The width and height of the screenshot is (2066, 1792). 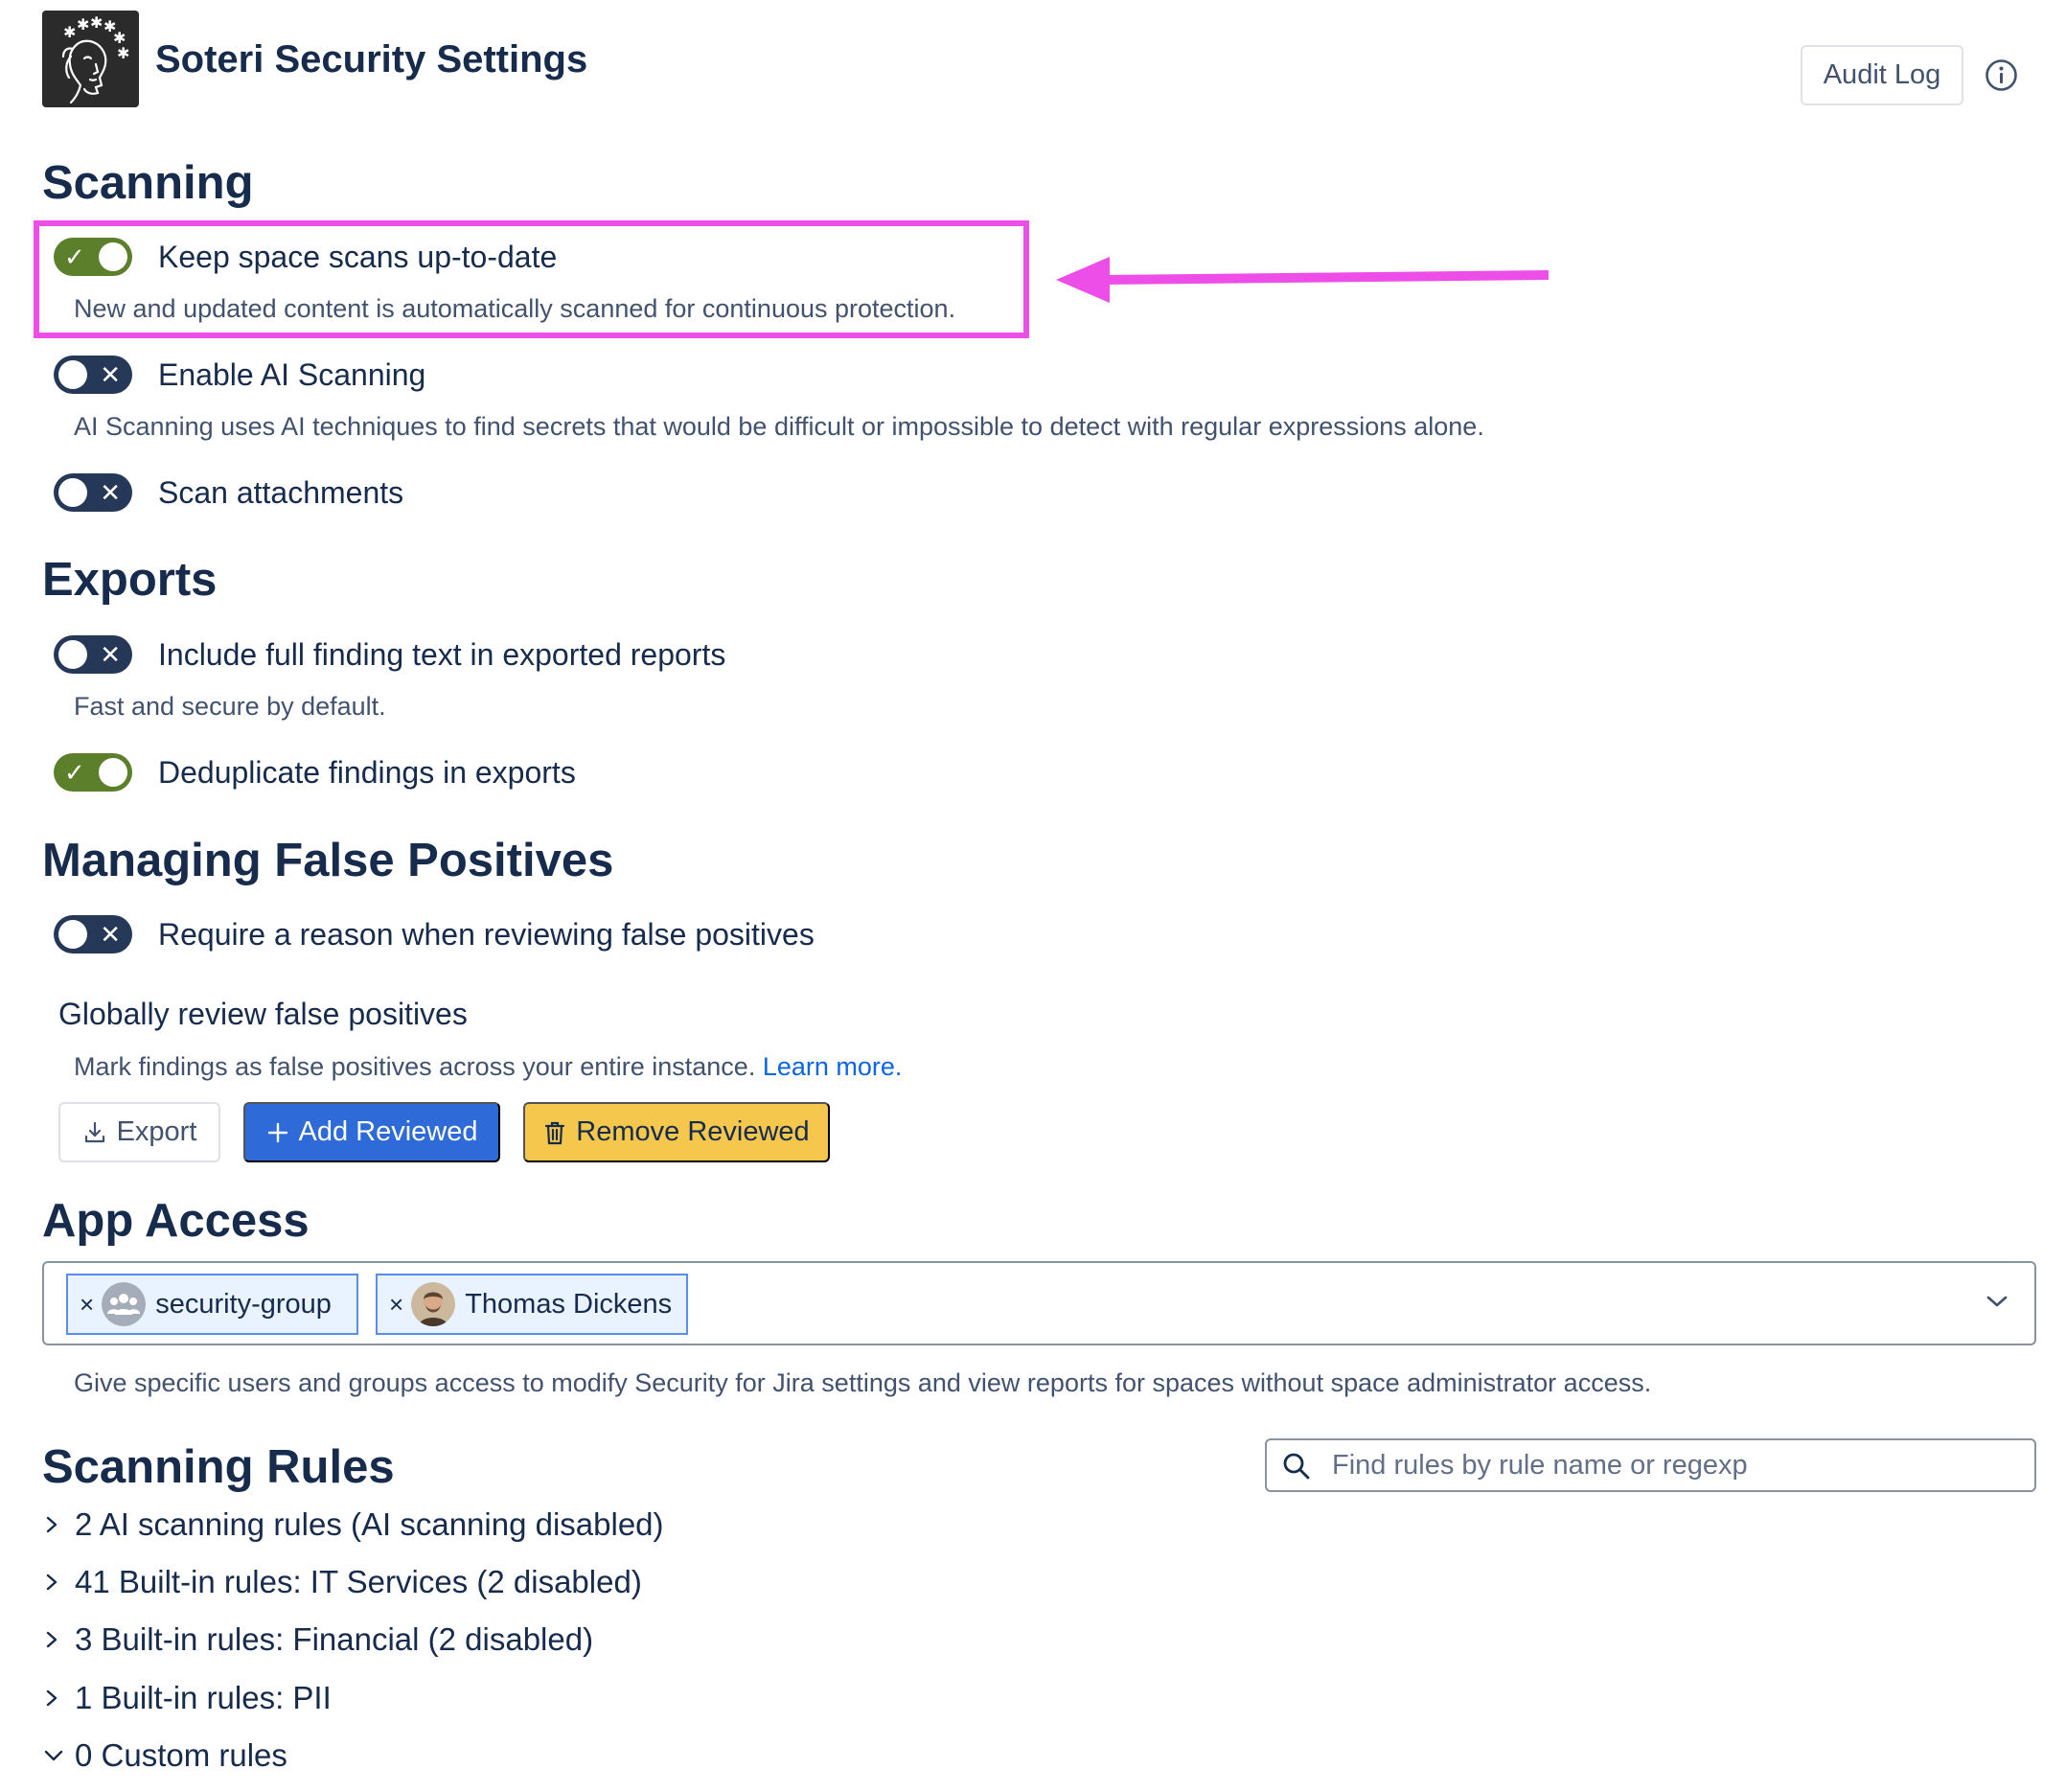 I want to click on enable-ai-scanning-label: Enable AI Scanning, so click(x=292, y=375).